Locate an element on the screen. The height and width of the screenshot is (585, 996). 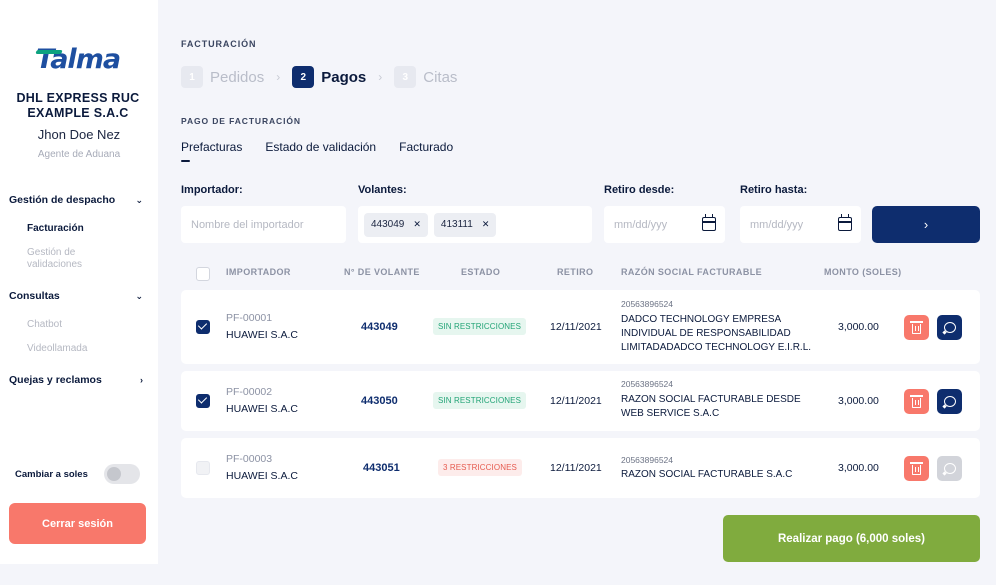
step-label: Pedidos is located at coordinates (237, 77).